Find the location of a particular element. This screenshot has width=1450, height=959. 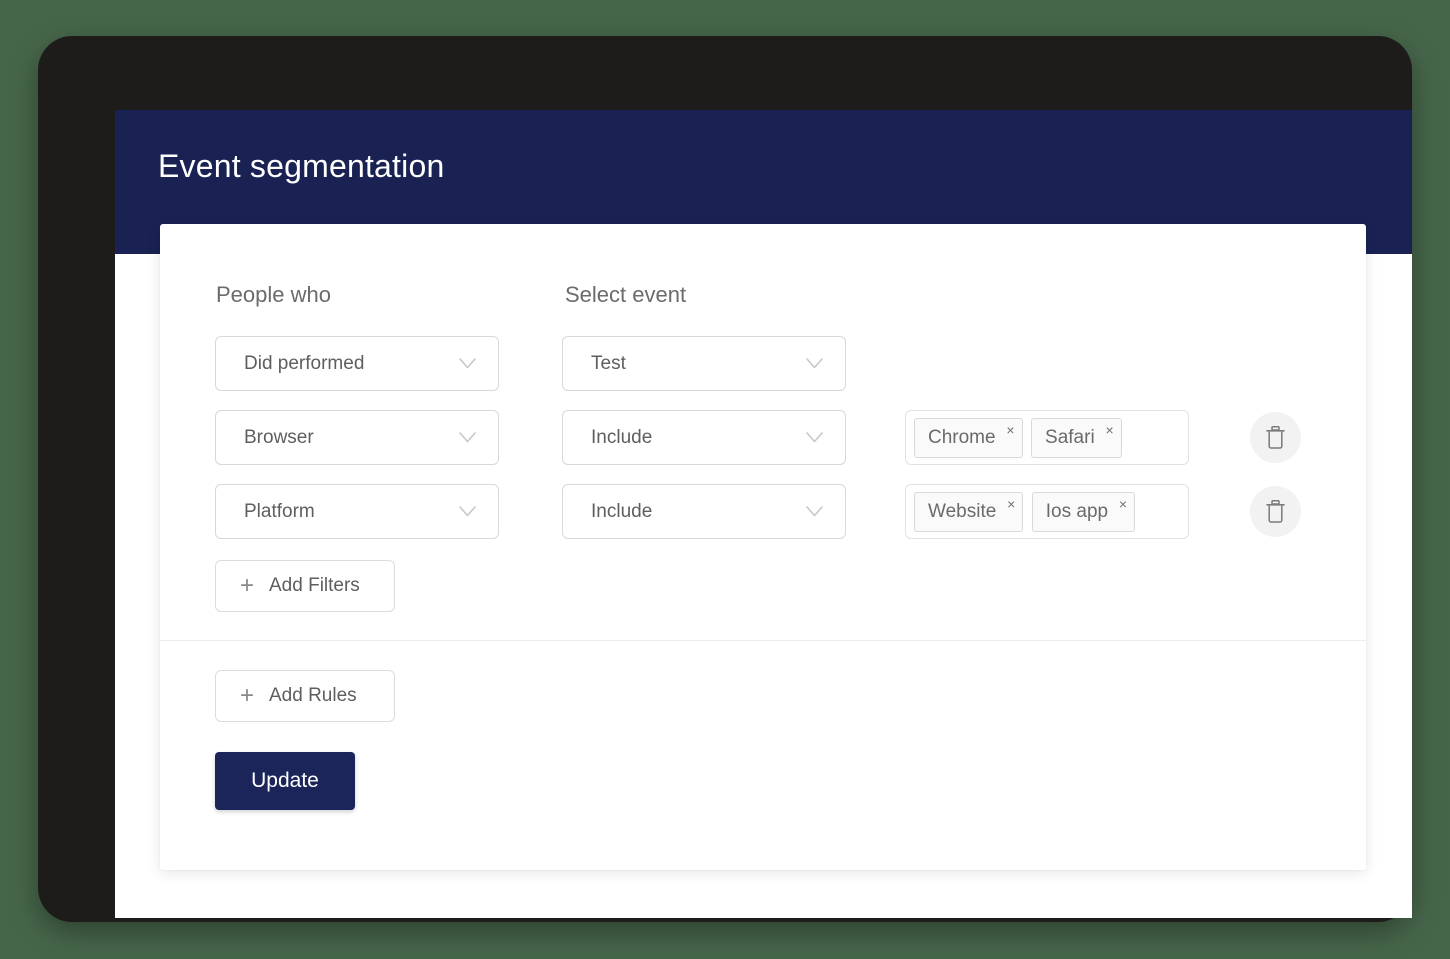

tag-chip: Chrome × is located at coordinates (968, 438).